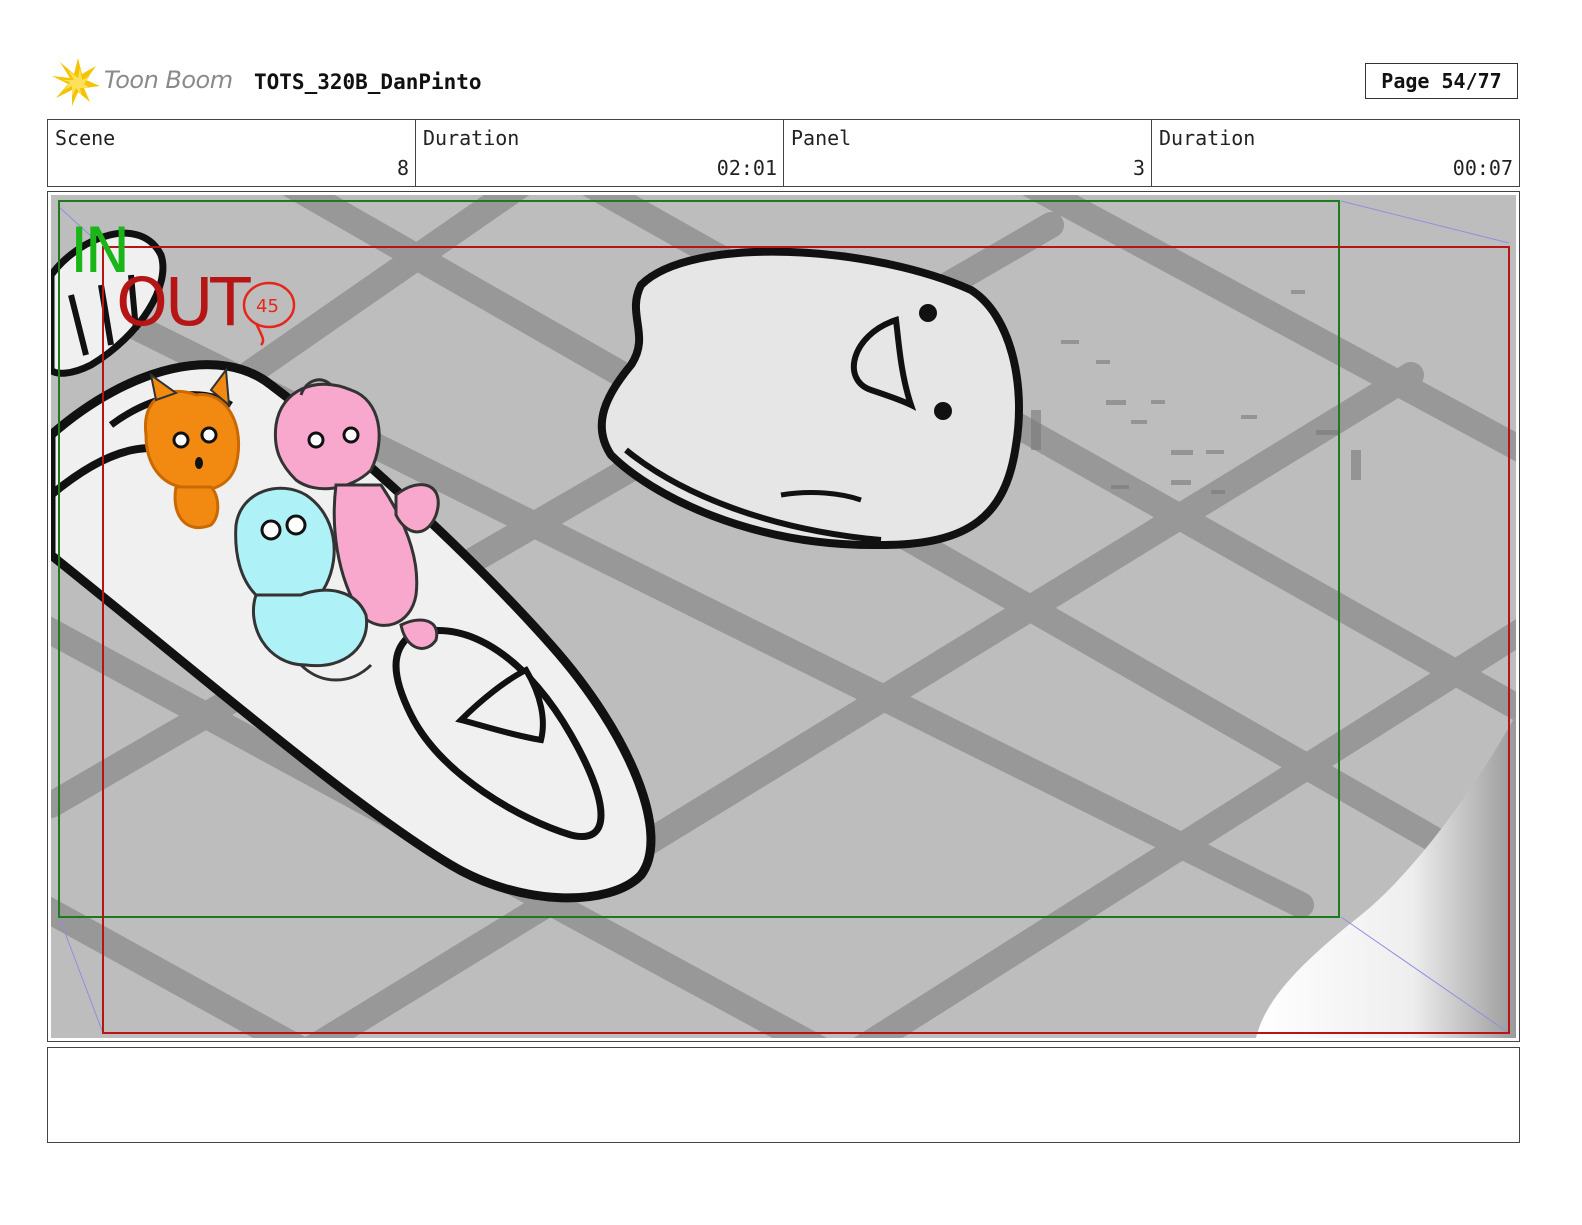 The width and height of the screenshot is (1582, 1225). I want to click on panel-cell: Panel 3, so click(968, 153).